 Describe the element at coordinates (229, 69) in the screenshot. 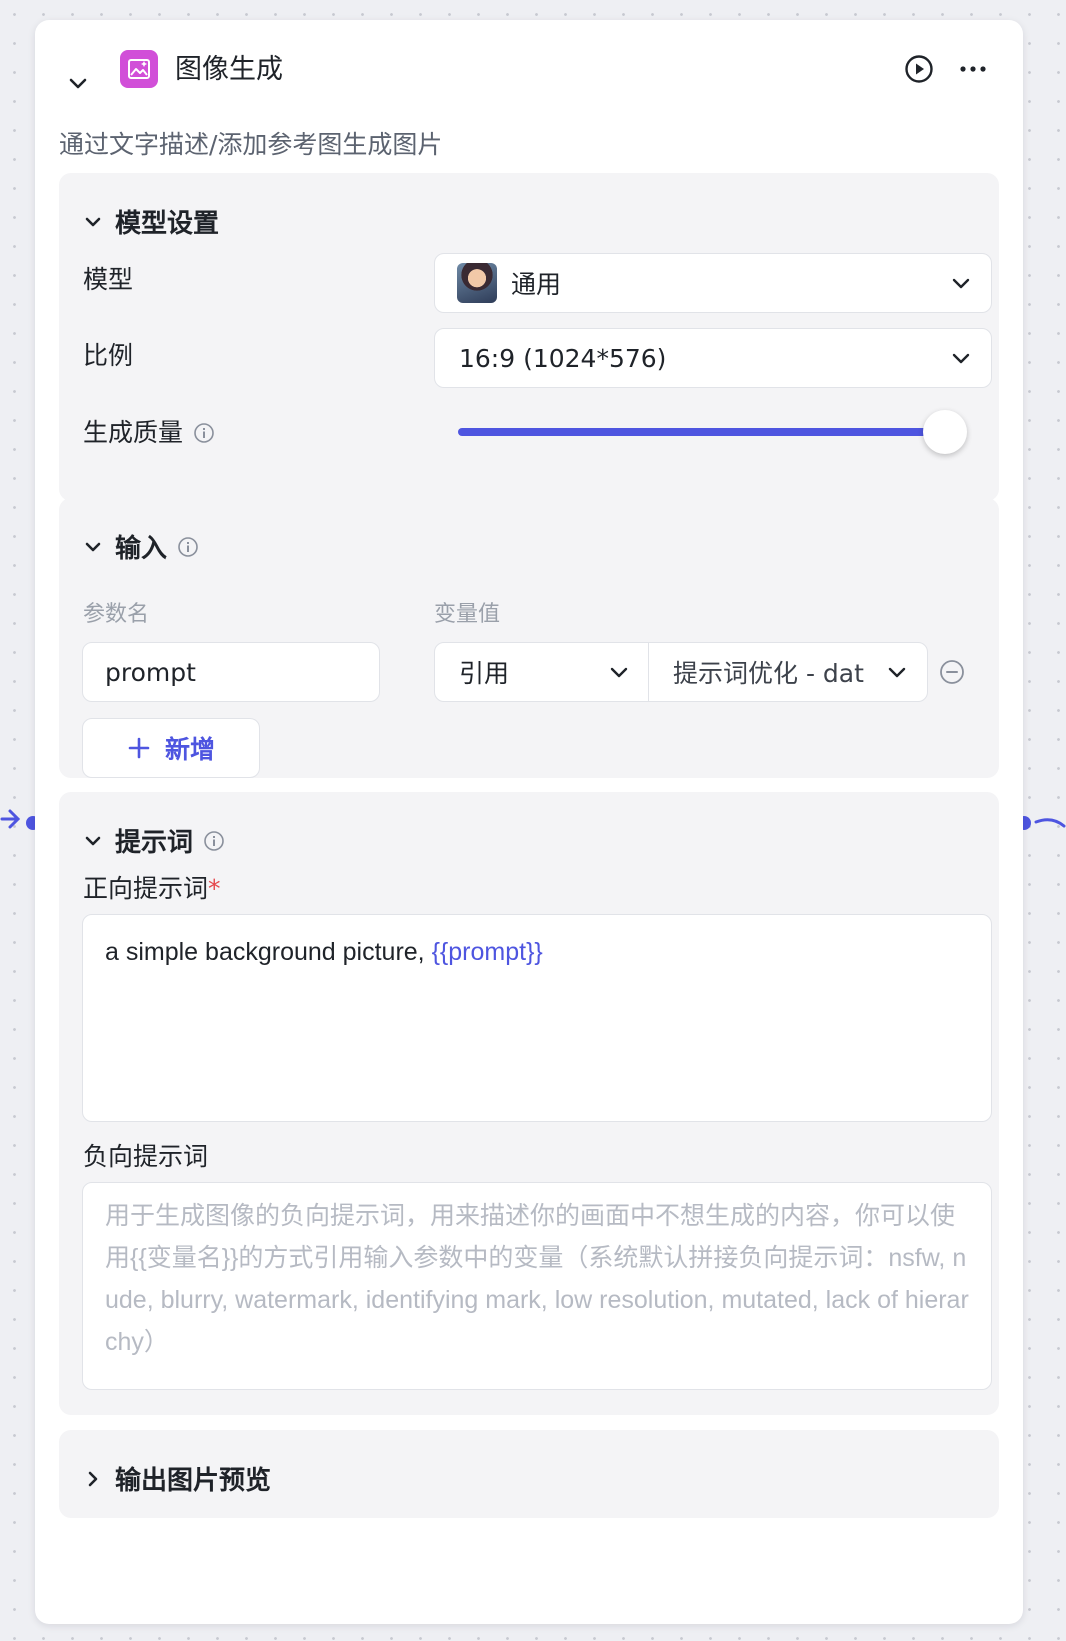

I see `node-title: 图像生成` at that location.